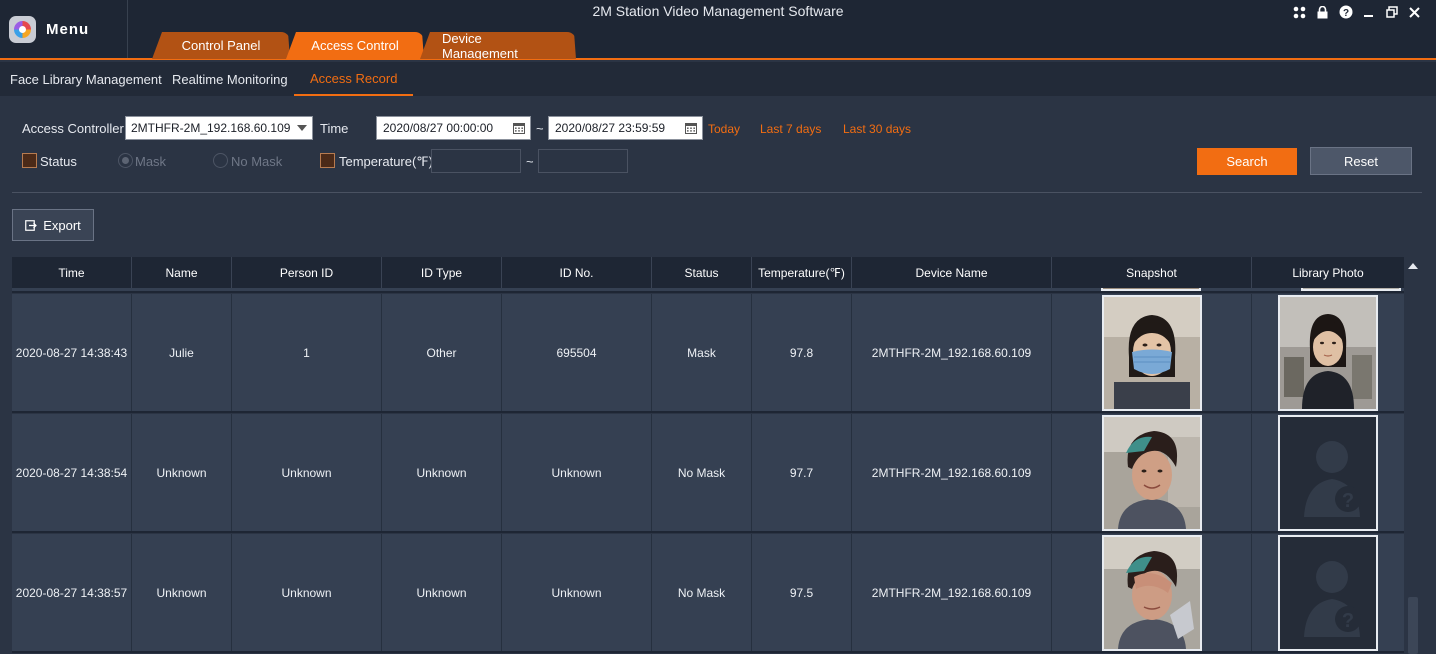 This screenshot has width=1436, height=654. Describe the element at coordinates (86, 79) in the screenshot. I see `subnav-face-library: Face Library Management` at that location.